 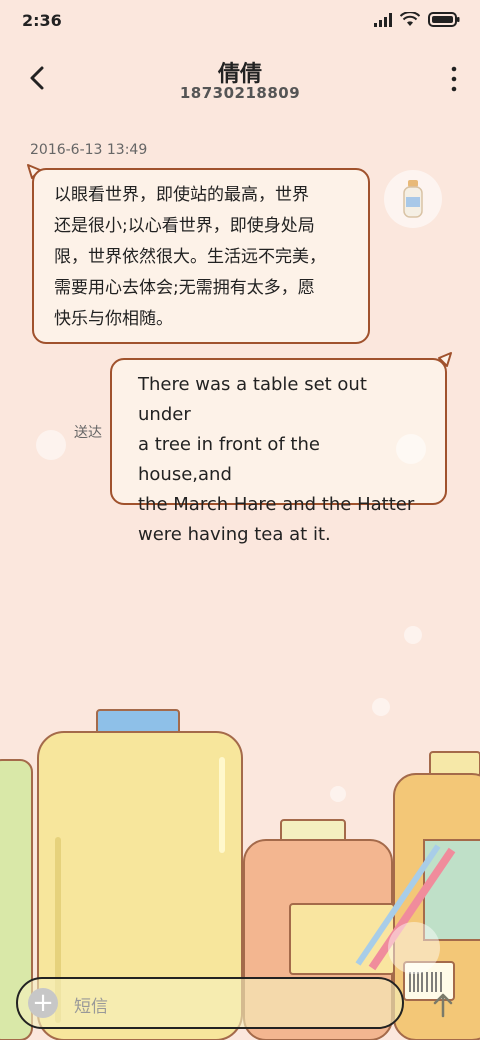 What do you see at coordinates (444, 19) in the screenshot?
I see `battery-icon` at bounding box center [444, 19].